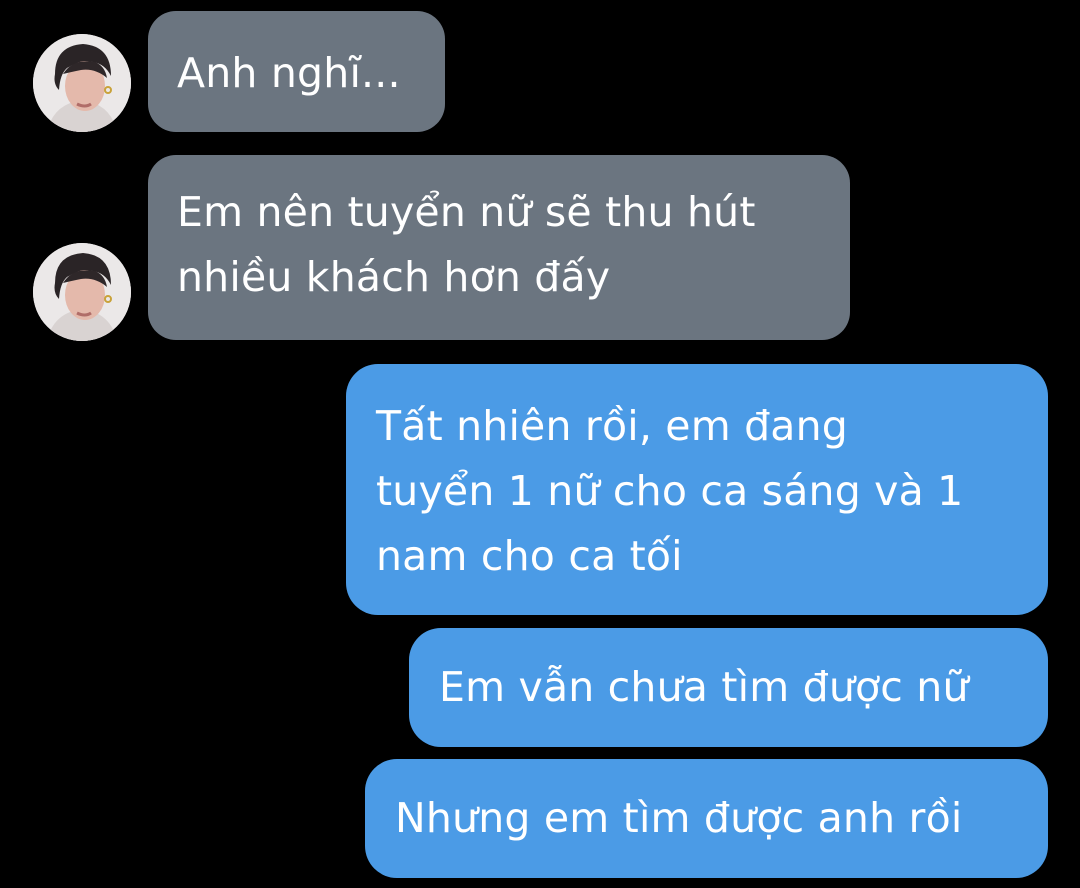 This screenshot has width=1080, height=888. Describe the element at coordinates (466, 212) in the screenshot. I see `message-text-line: Em nên tuyển nữ sẽ thu hút` at that location.